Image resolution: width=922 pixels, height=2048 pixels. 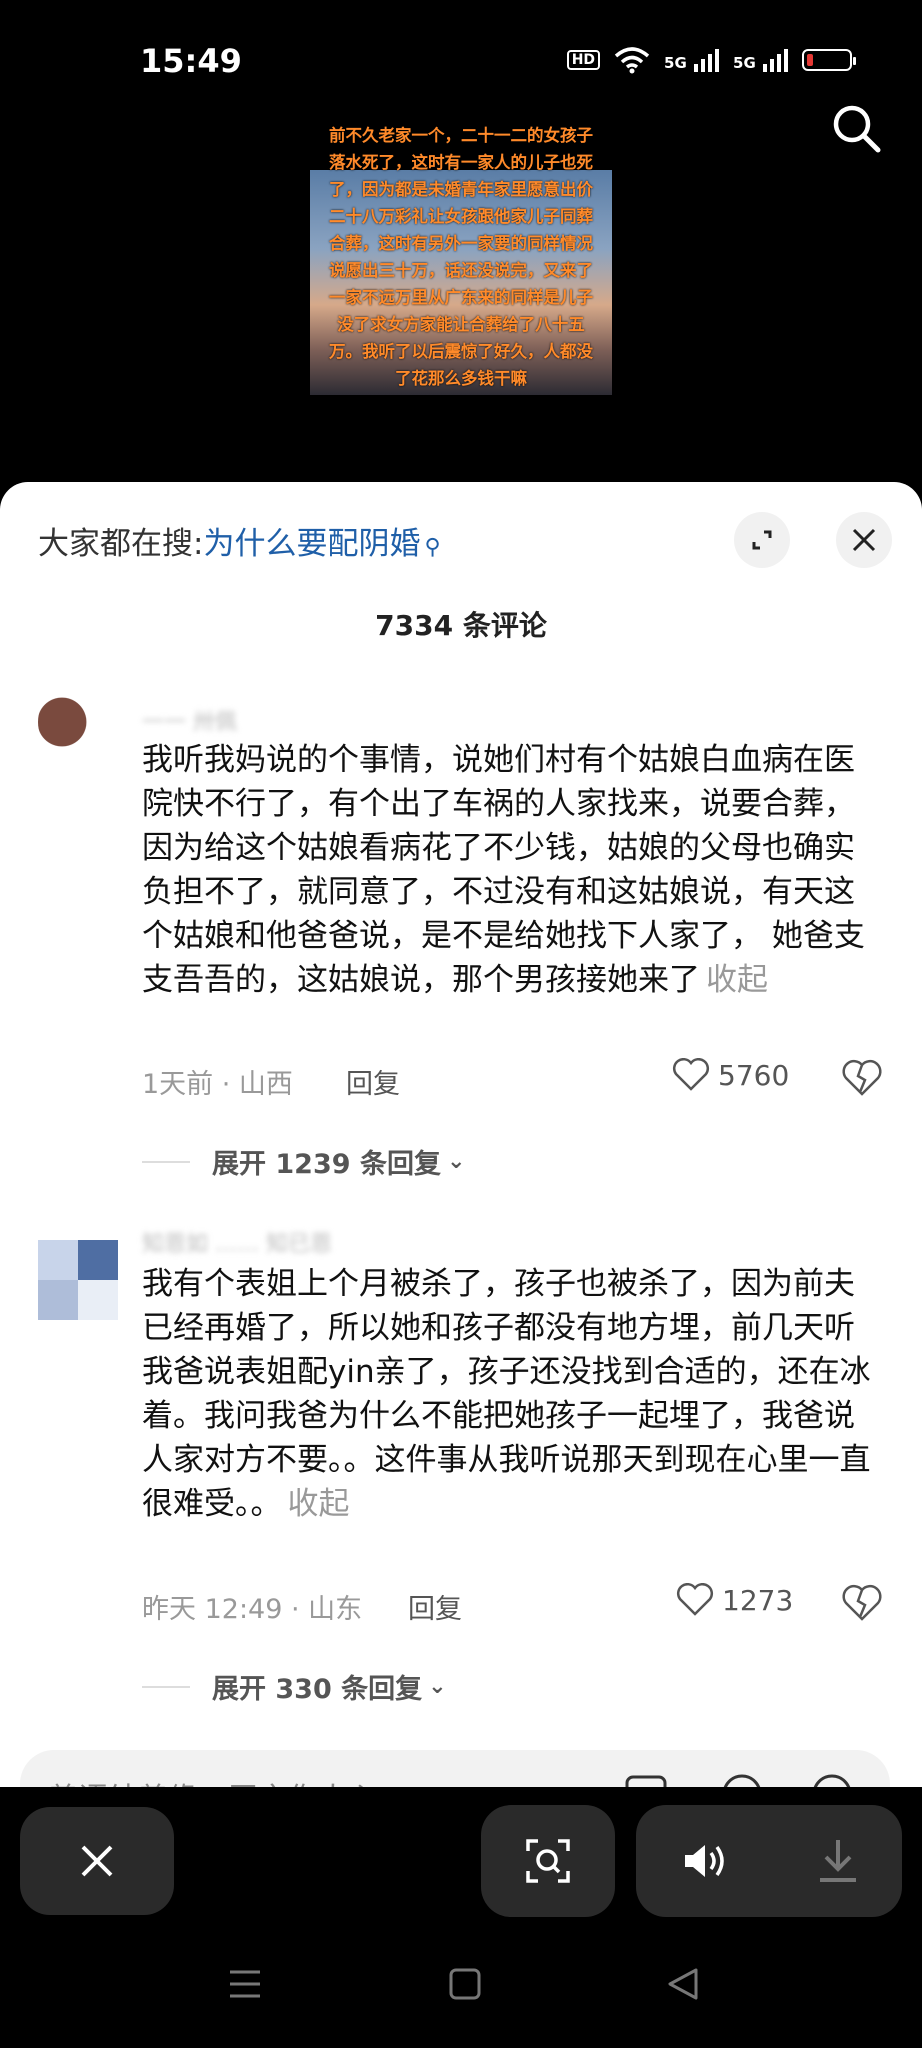 I want to click on comment-meta: 昨天 12:49 · 山东, so click(x=252, y=1609).